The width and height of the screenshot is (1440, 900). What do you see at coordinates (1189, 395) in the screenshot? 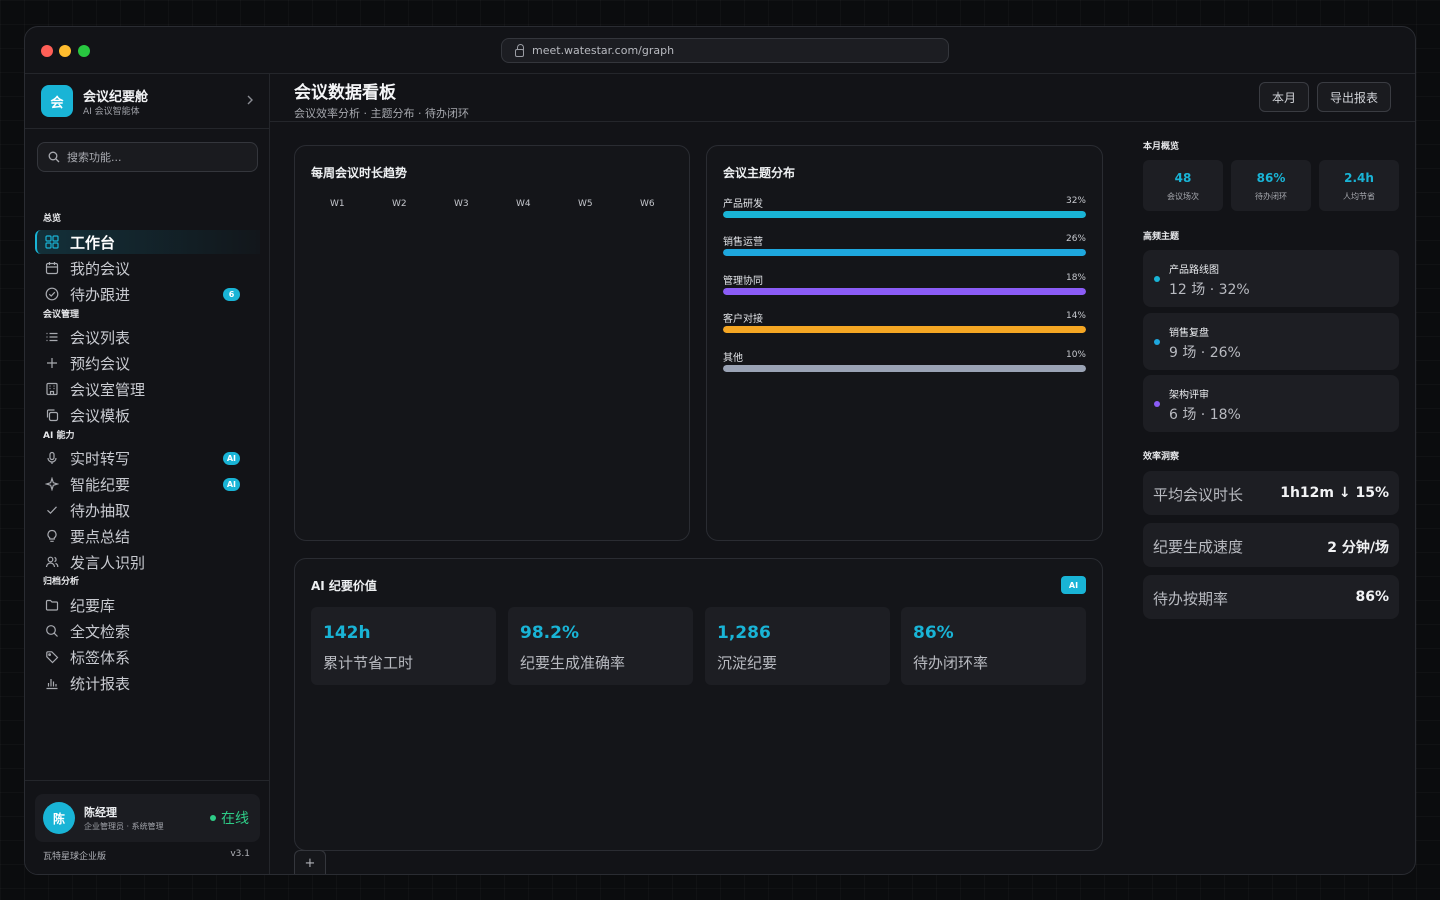
I see `hot-topic-name: 架构评审` at bounding box center [1189, 395].